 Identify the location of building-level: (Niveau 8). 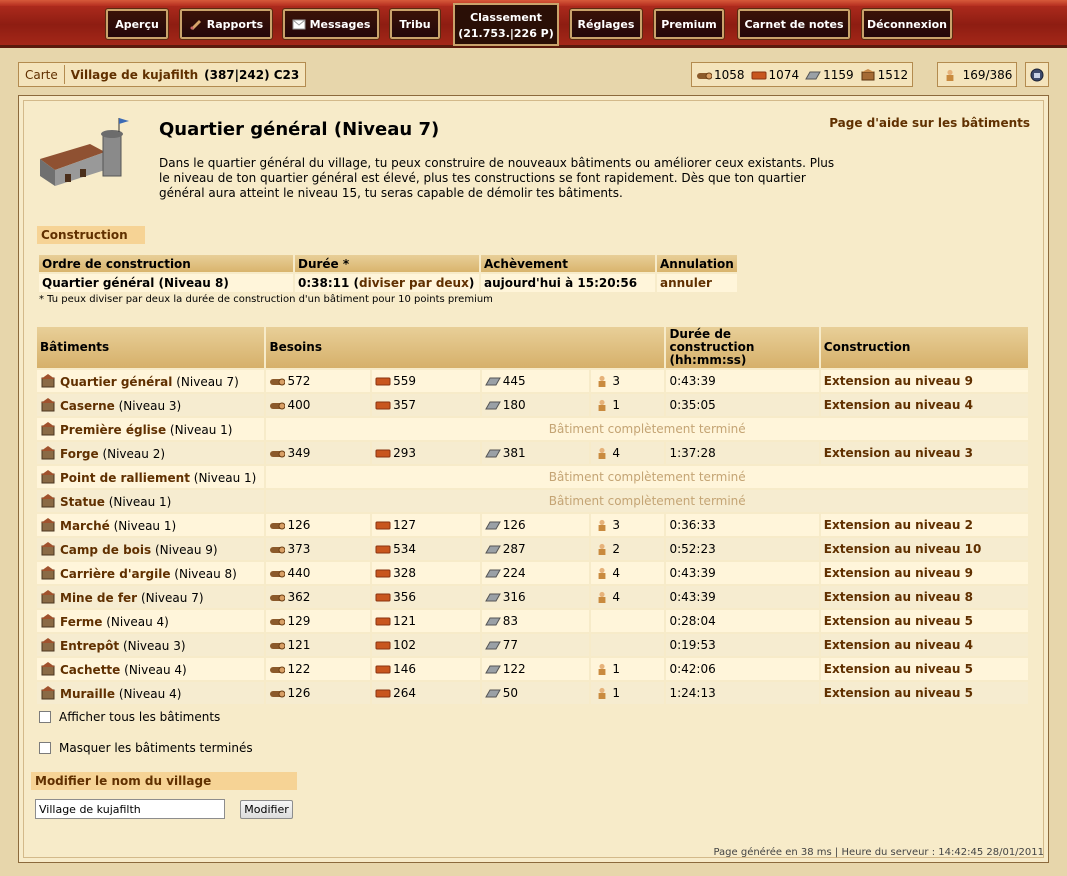
(205, 574).